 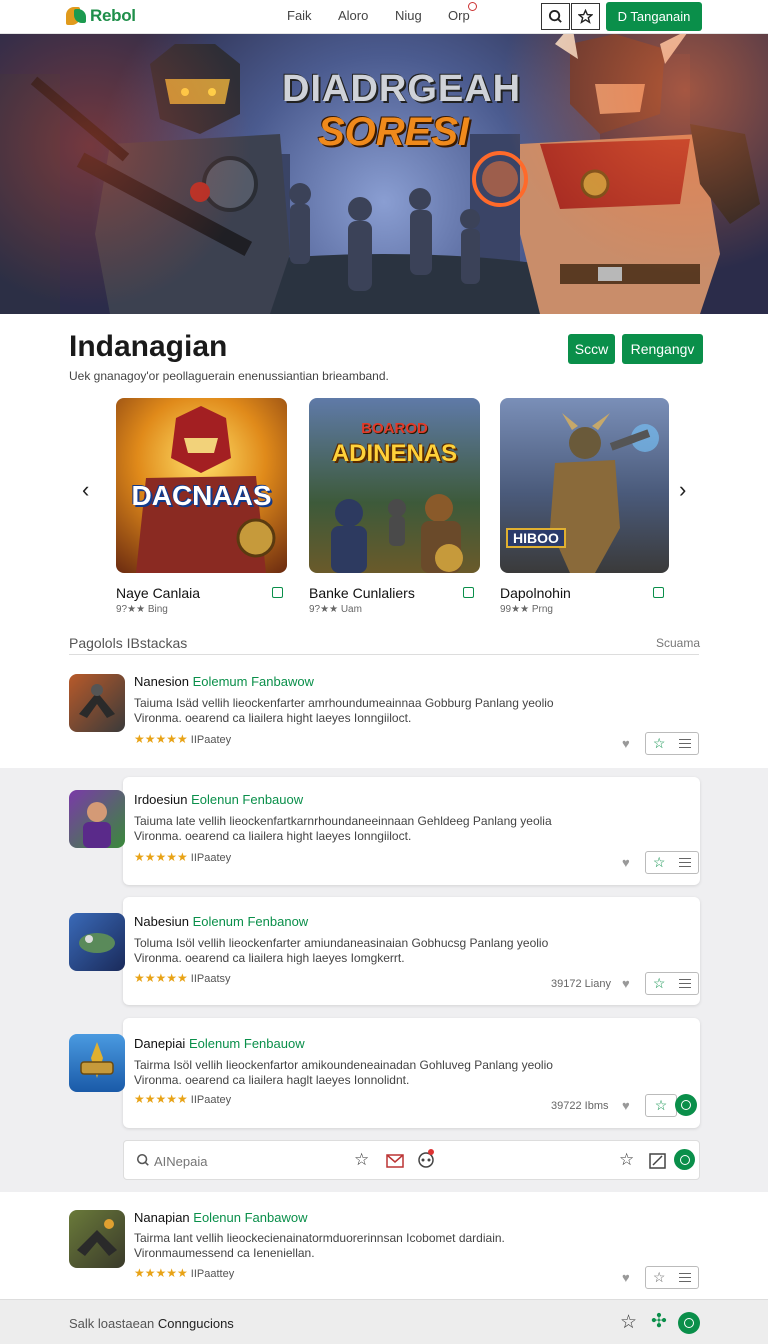 What do you see at coordinates (161, 681) in the screenshot?
I see `list-item-1-title-main: Nanesion` at bounding box center [161, 681].